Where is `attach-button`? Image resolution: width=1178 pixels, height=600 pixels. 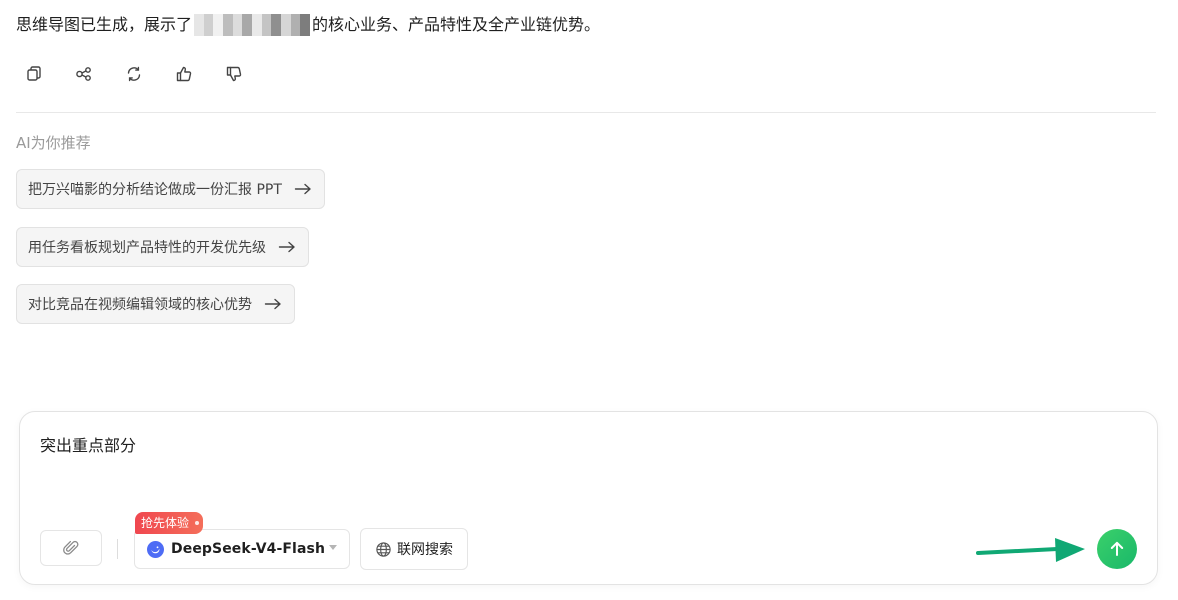
attach-button is located at coordinates (71, 548).